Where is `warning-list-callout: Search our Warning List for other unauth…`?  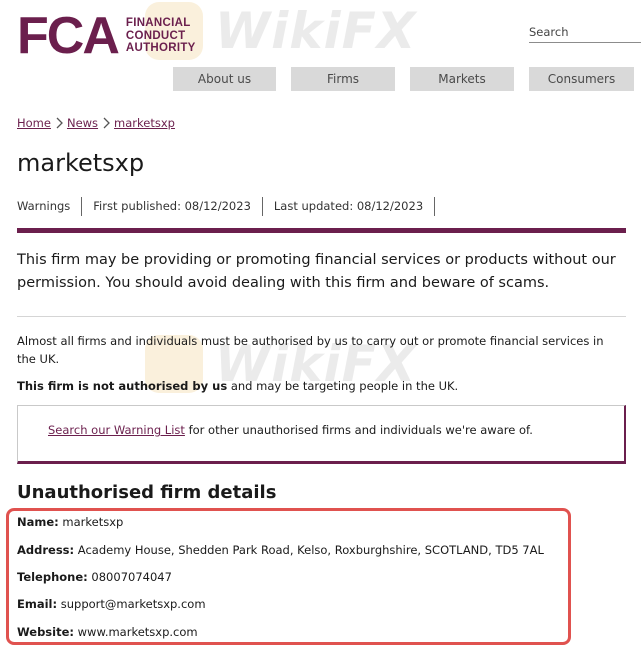 warning-list-callout: Search our Warning List for other unauth… is located at coordinates (321, 434).